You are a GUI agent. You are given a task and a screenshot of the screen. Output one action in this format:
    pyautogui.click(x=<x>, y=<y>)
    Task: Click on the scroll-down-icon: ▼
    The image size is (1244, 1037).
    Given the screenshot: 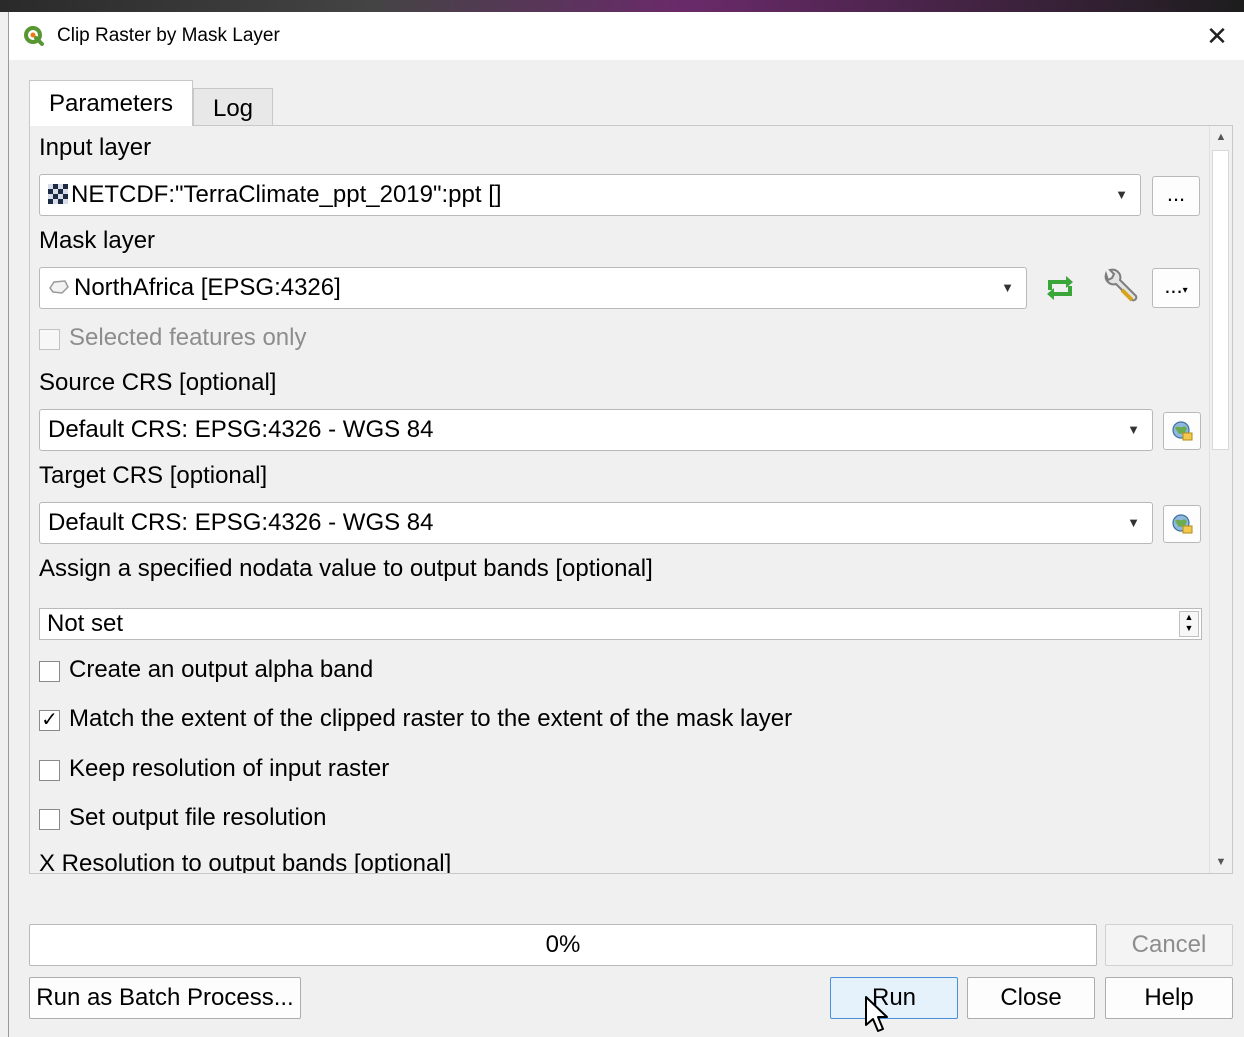 What is the action you would take?
    pyautogui.click(x=1221, y=862)
    